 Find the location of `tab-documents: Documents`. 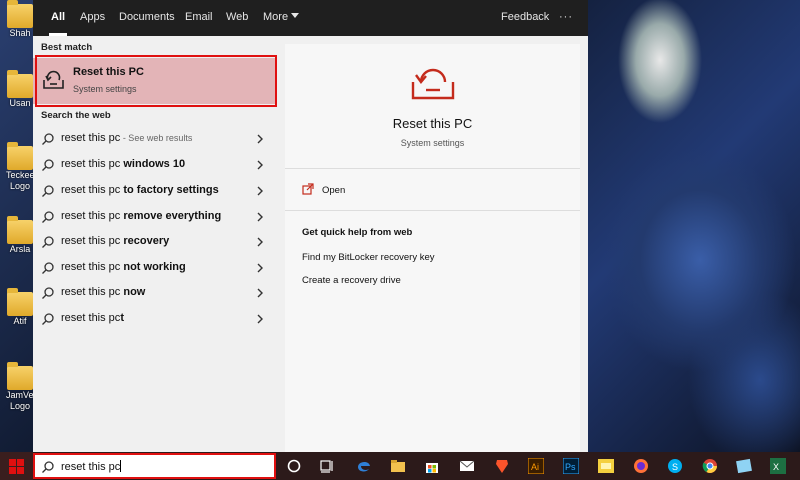

tab-documents: Documents is located at coordinates (147, 18).